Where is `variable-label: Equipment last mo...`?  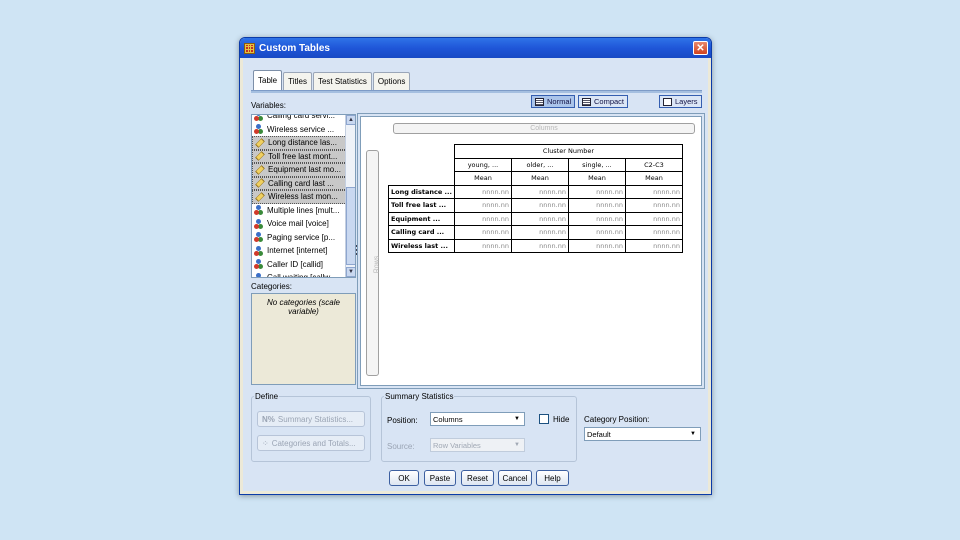 variable-label: Equipment last mo... is located at coordinates (304, 170).